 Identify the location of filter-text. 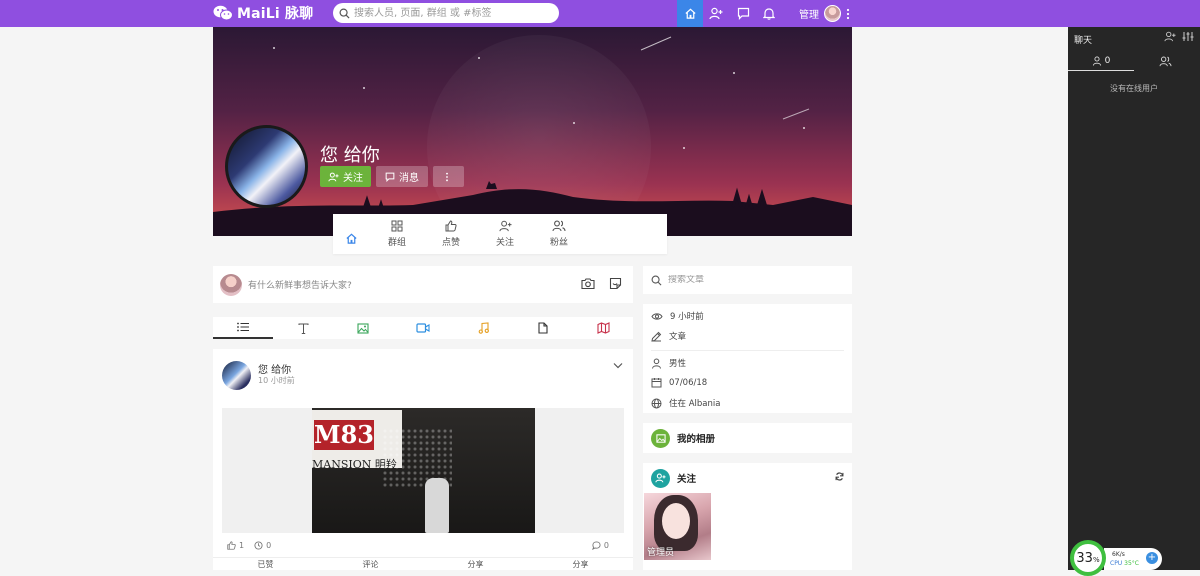
(303, 328).